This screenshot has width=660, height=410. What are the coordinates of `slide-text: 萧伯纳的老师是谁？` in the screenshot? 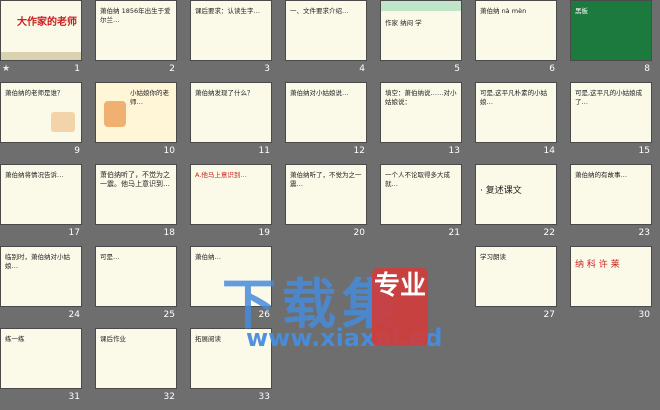 It's located at (34, 93).